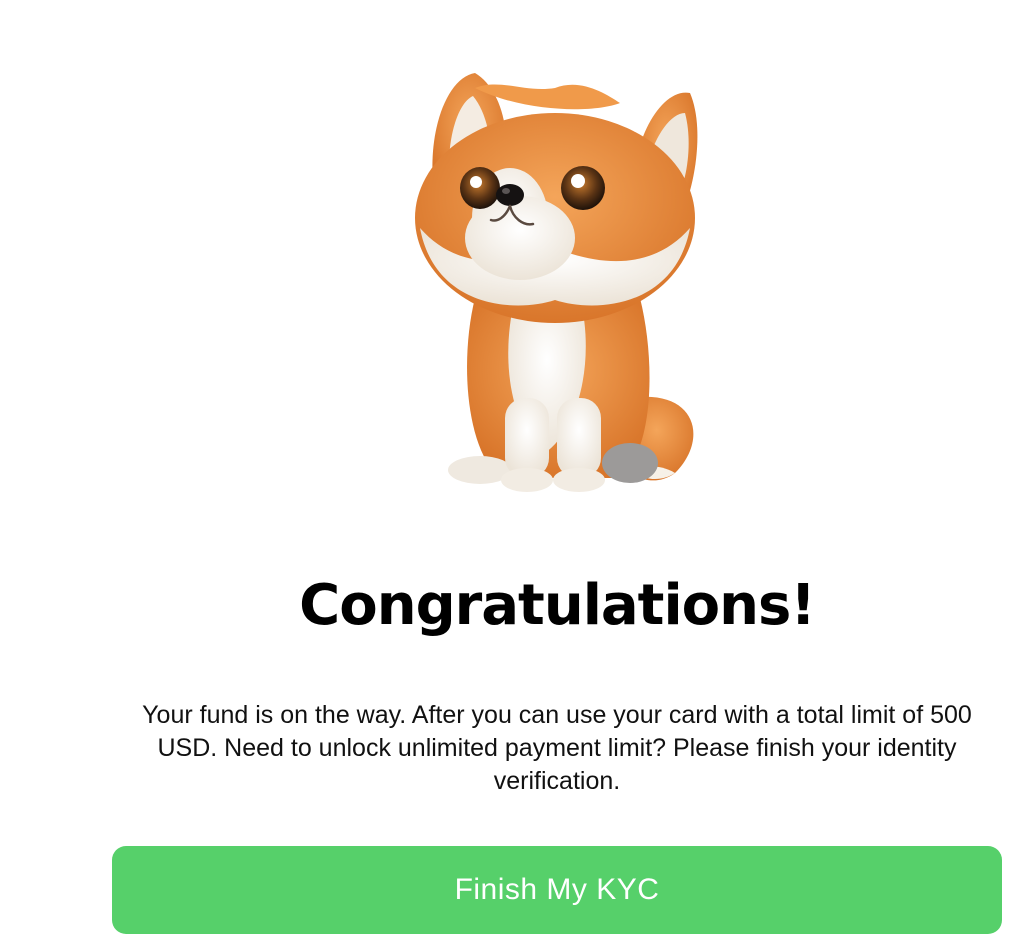 This screenshot has width=1022, height=942. What do you see at coordinates (560, 283) in the screenshot?
I see `fox-mascot-icon` at bounding box center [560, 283].